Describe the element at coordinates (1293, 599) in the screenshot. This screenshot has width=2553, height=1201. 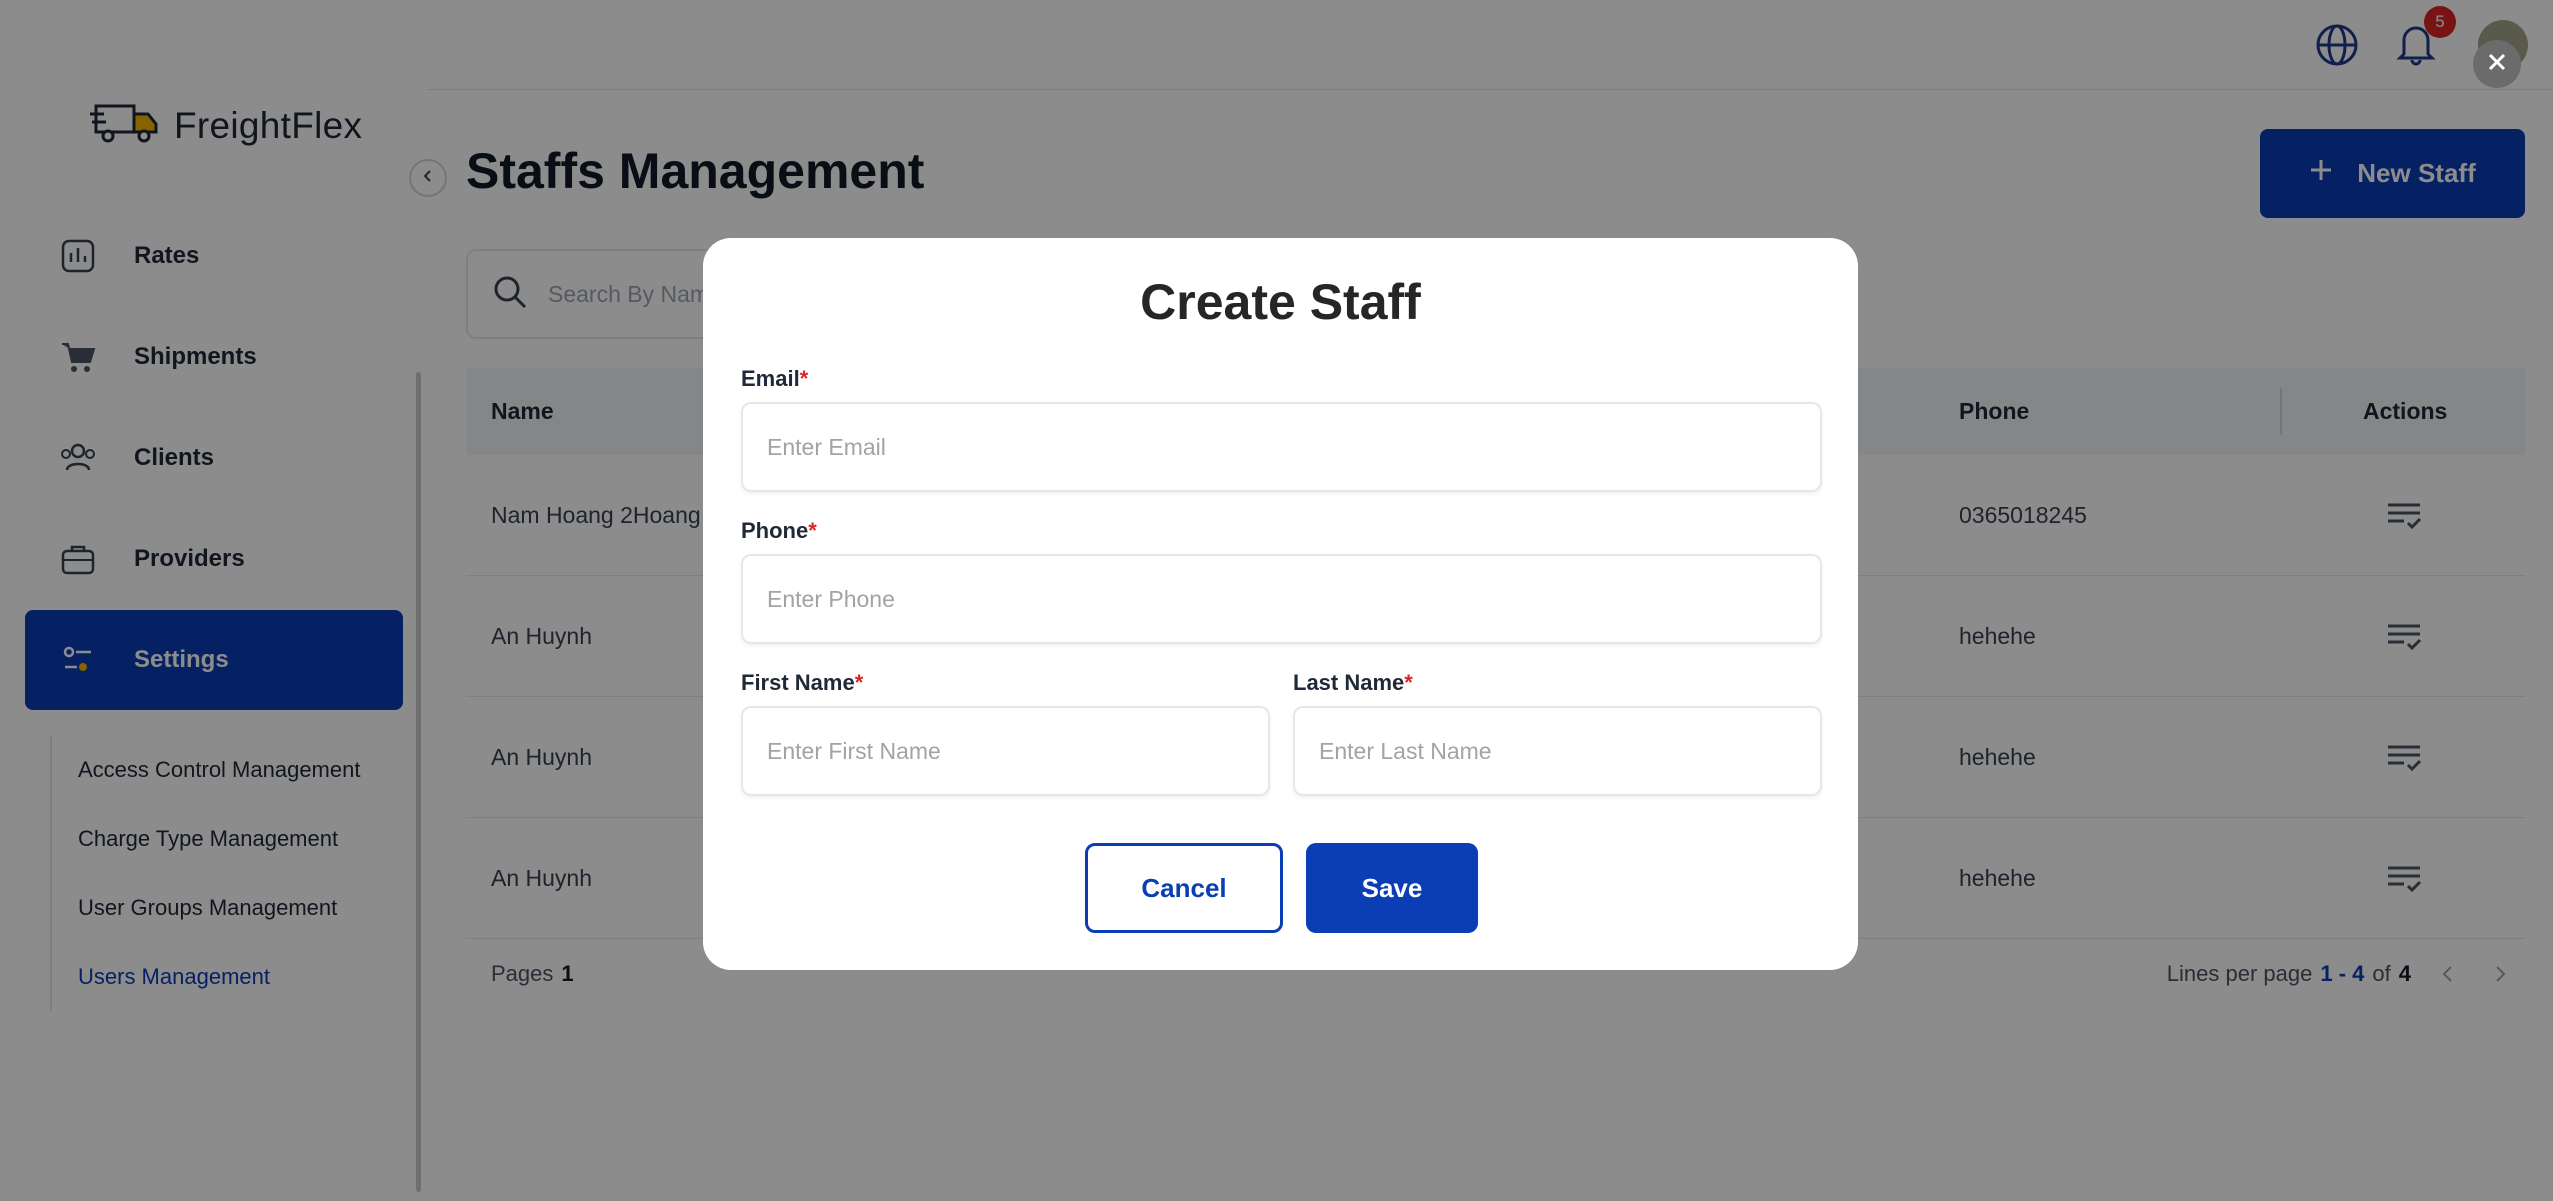
I see `phone-input` at that location.